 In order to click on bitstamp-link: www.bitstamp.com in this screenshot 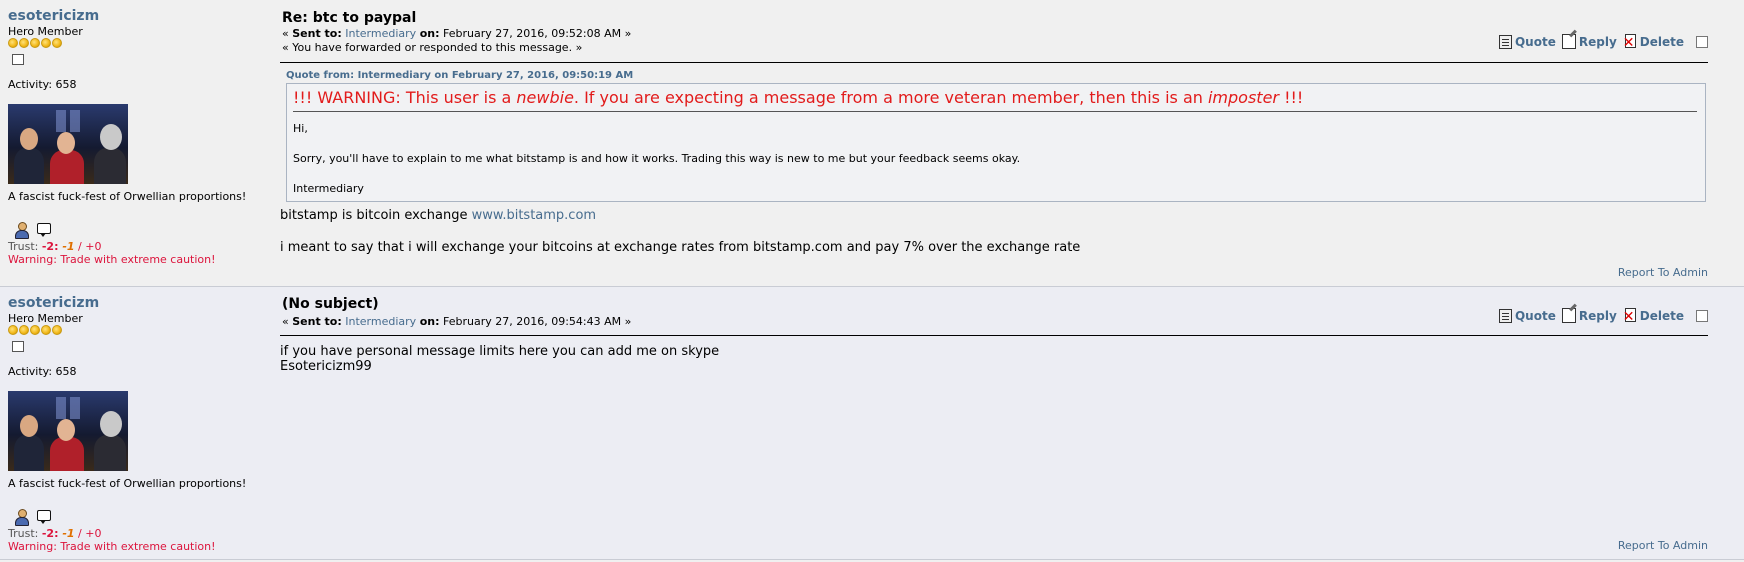, I will do `click(534, 215)`.